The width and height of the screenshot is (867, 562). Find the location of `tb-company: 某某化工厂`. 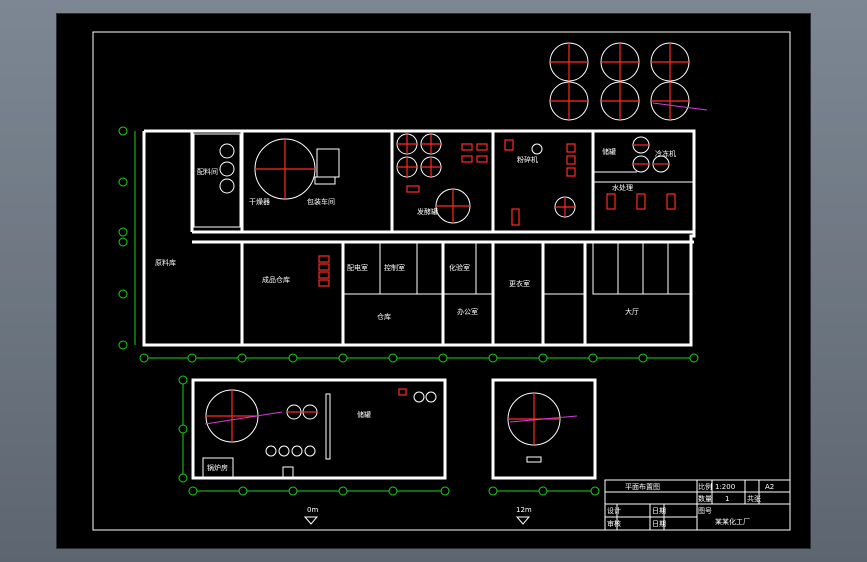

tb-company: 某某化工厂 is located at coordinates (732, 521).